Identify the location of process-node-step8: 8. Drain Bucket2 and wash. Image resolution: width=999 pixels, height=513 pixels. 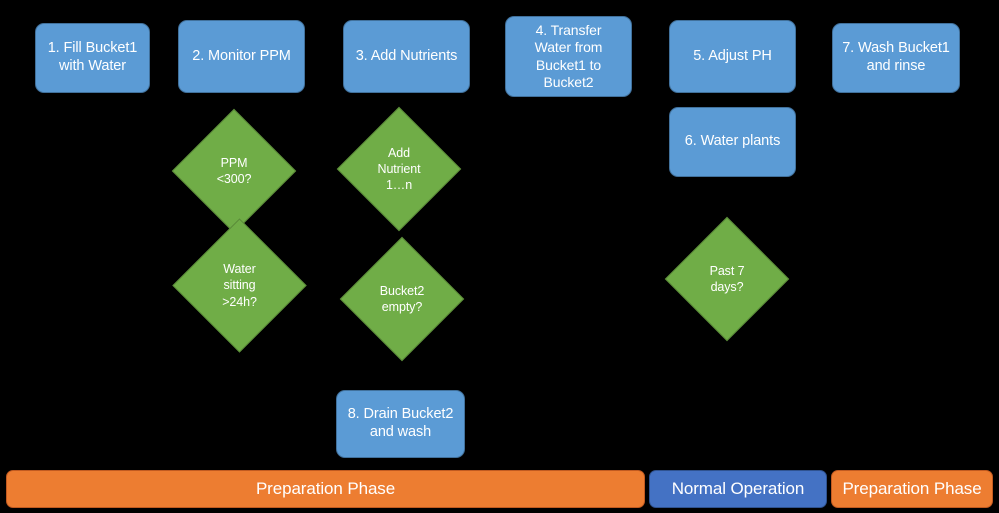
(400, 424).